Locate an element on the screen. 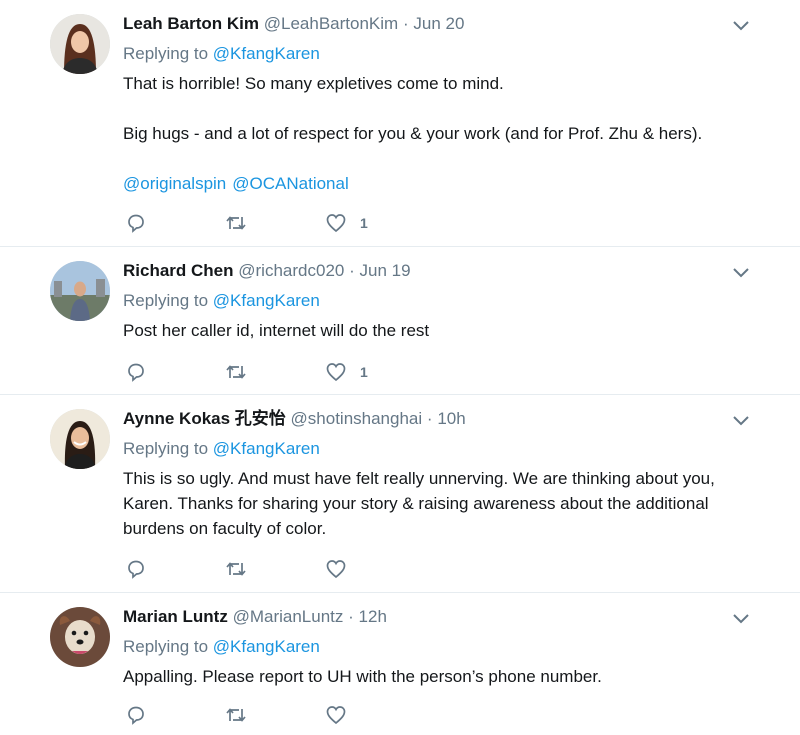  mention-link: @originalspin is located at coordinates (174, 183).